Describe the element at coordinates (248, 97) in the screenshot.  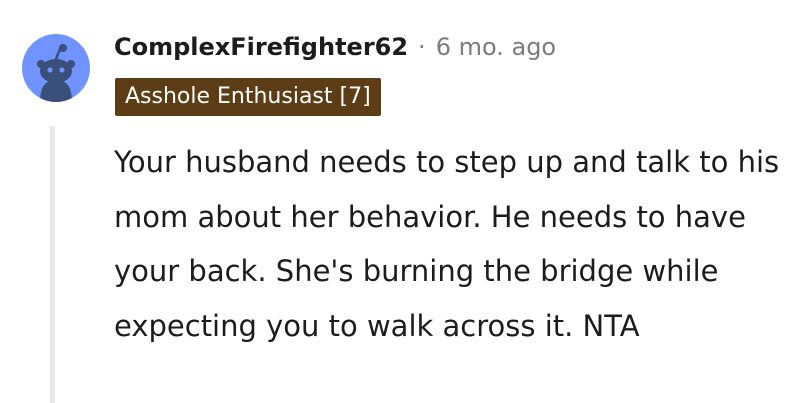
I see `user-flair-badge: Asshole Enthusiast [7]` at that location.